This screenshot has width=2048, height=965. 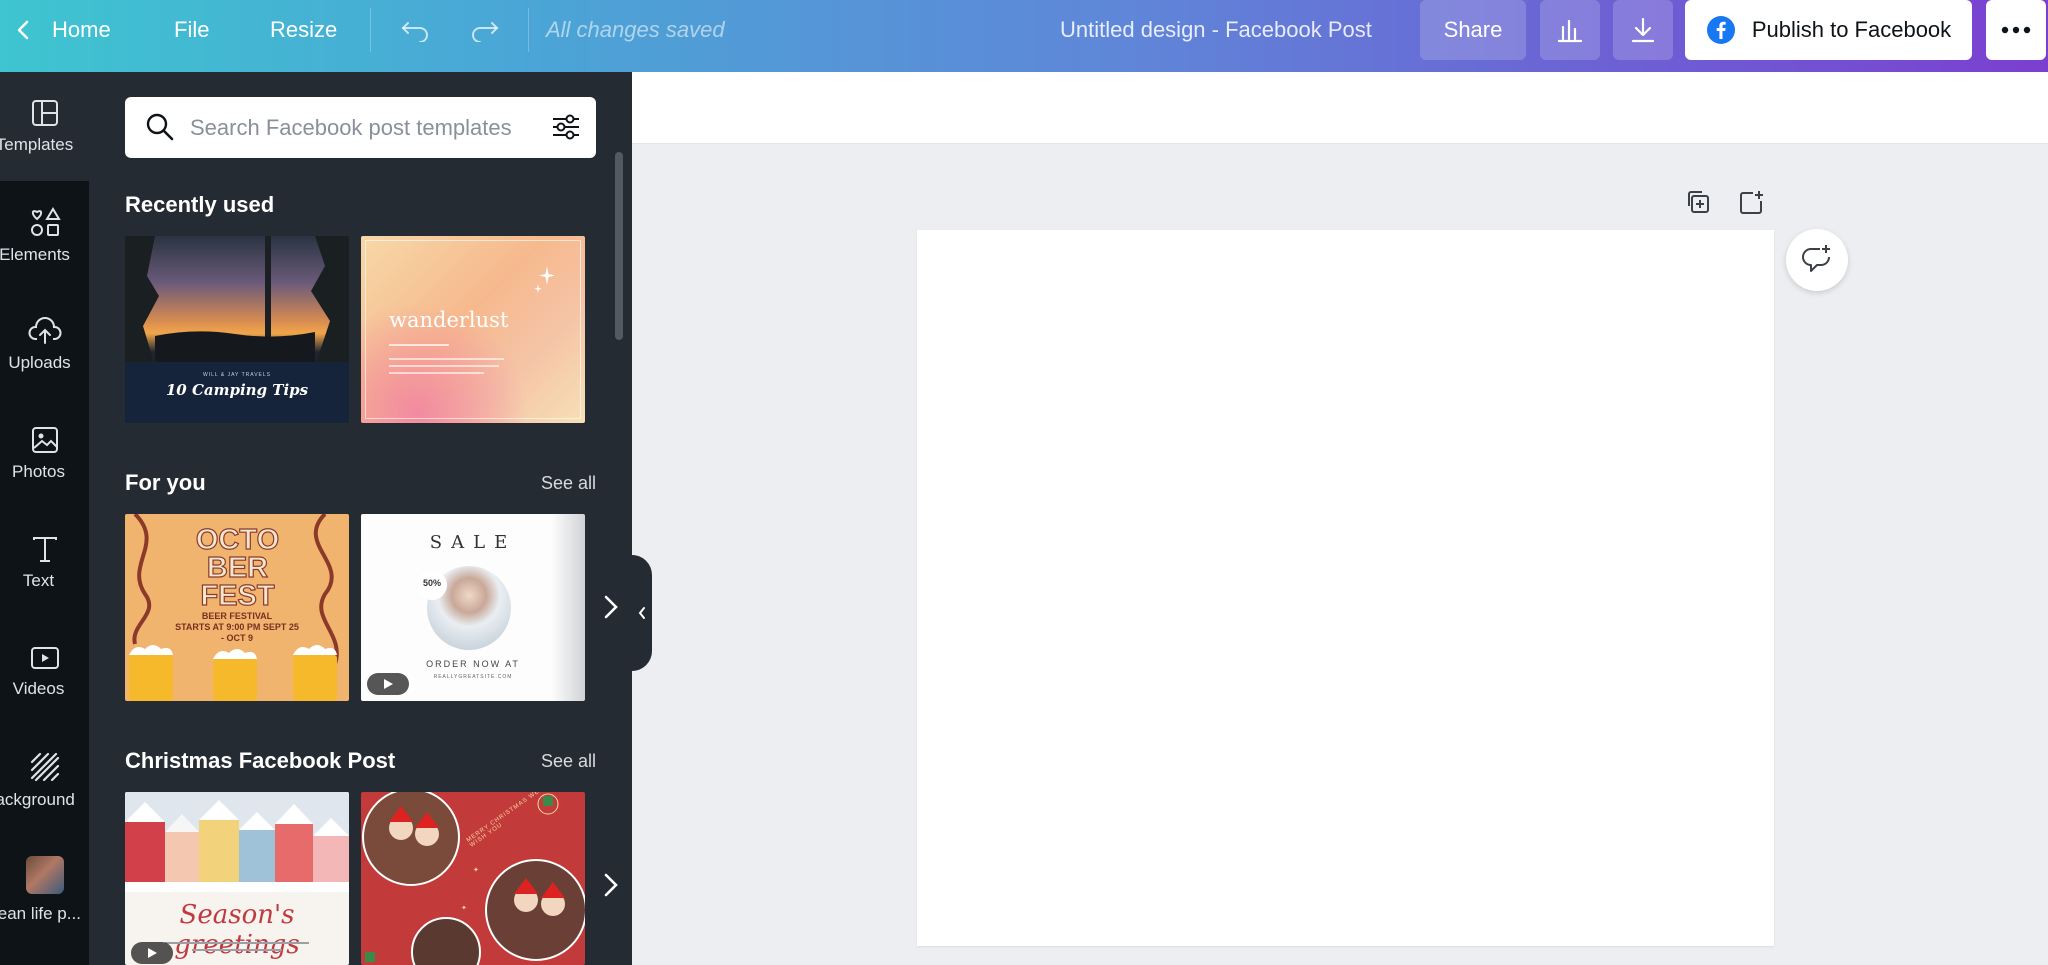 I want to click on folder-thumbnail, so click(x=44, y=874).